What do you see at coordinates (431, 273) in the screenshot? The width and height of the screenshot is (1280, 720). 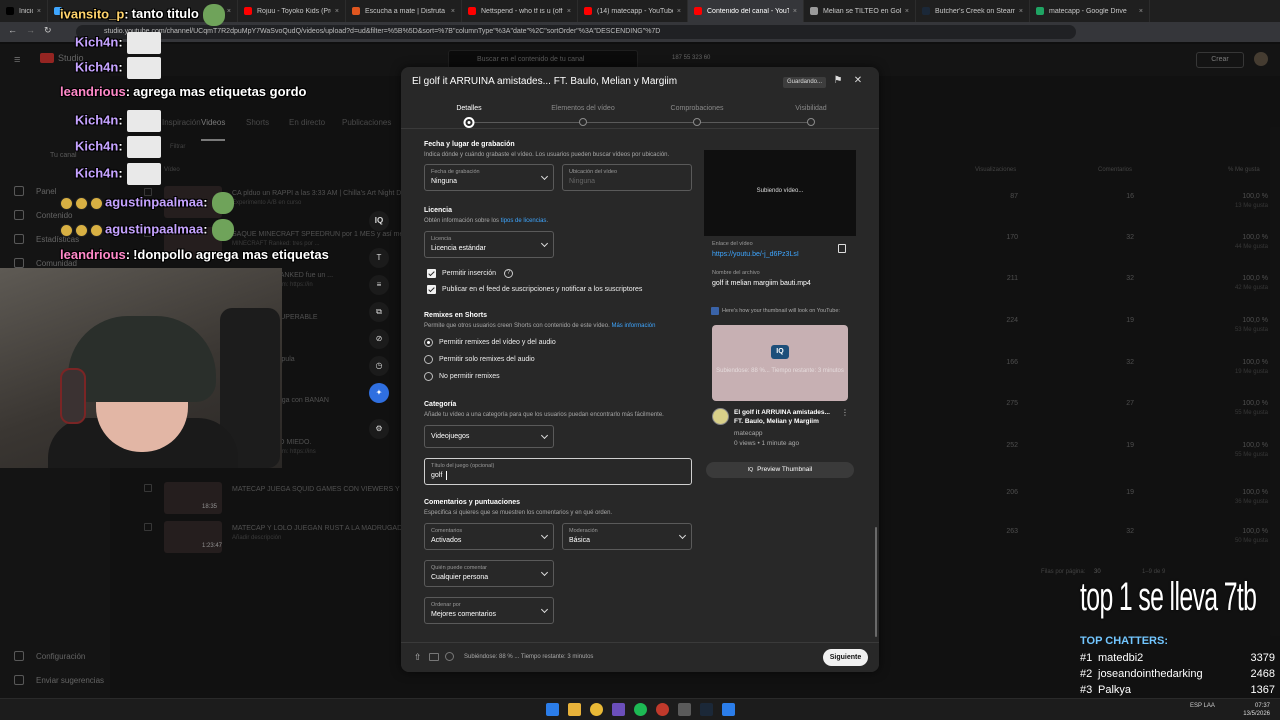 I see `allow-embed-checkbox` at bounding box center [431, 273].